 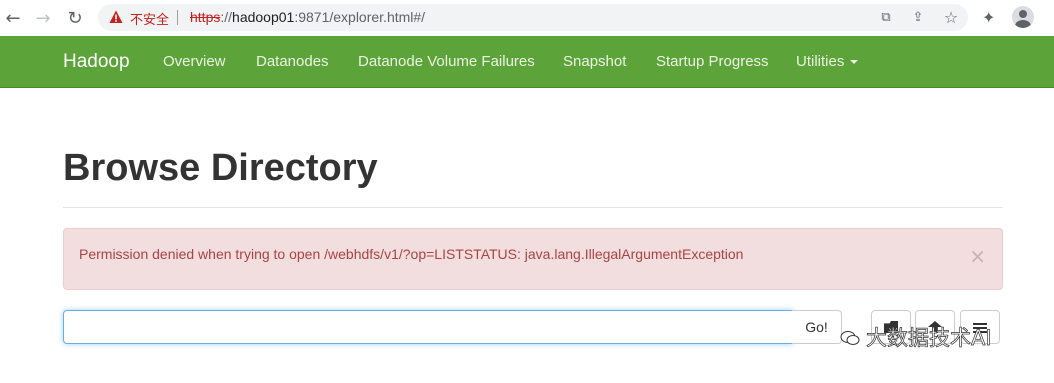 What do you see at coordinates (951, 17) in the screenshot?
I see `star-icon: ☆` at bounding box center [951, 17].